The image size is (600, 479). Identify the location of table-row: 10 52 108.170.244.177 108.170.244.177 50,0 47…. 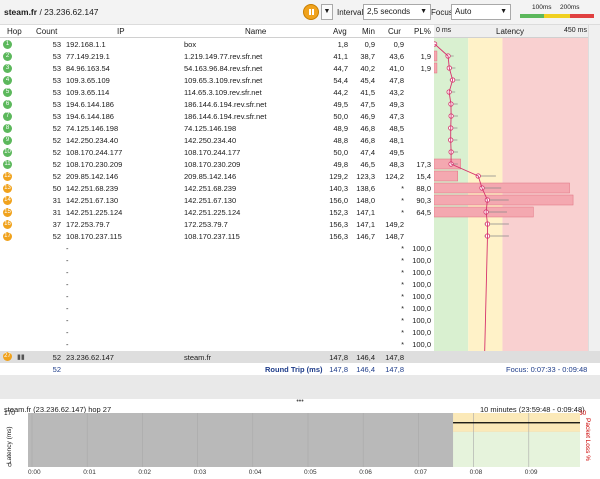
(217, 152).